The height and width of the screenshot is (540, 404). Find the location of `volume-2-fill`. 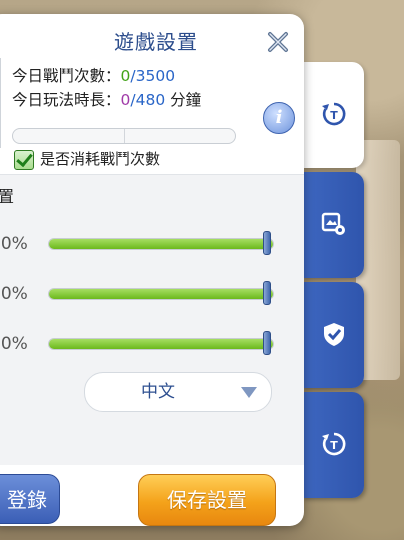

volume-2-fill is located at coordinates (161, 294).